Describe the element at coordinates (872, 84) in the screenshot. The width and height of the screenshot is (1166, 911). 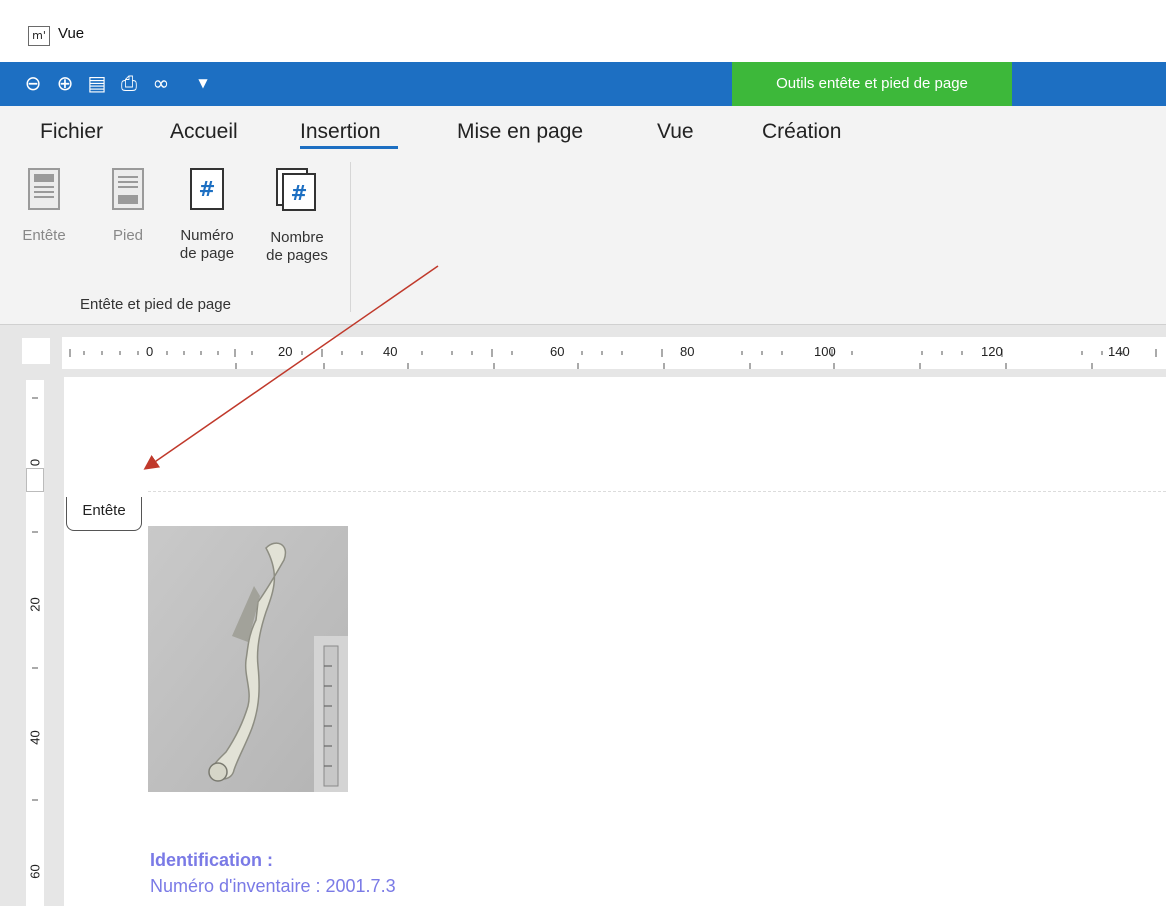
I see `context-tab-header-footer-tools: Outils entête et pied de page` at that location.